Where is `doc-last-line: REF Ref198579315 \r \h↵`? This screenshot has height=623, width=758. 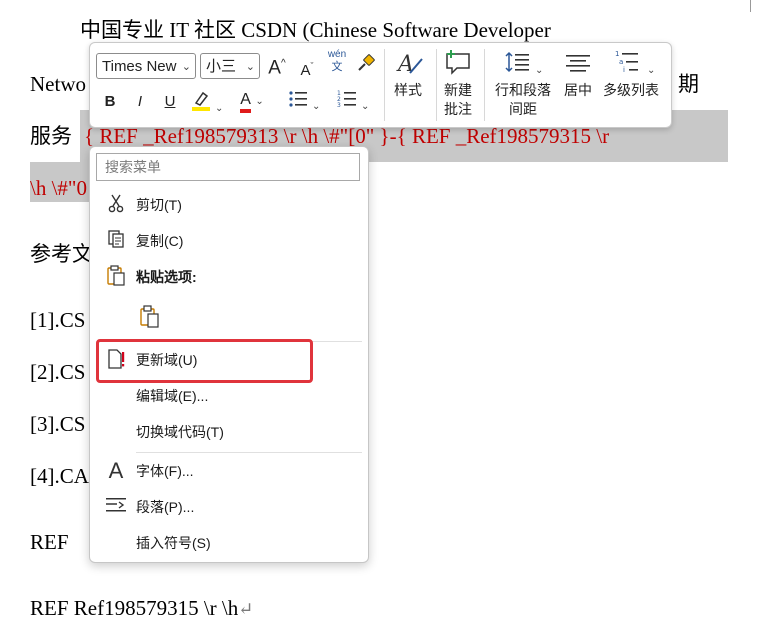
doc-last-line: REF Ref198579315 \r \h↵ is located at coordinates (141, 608).